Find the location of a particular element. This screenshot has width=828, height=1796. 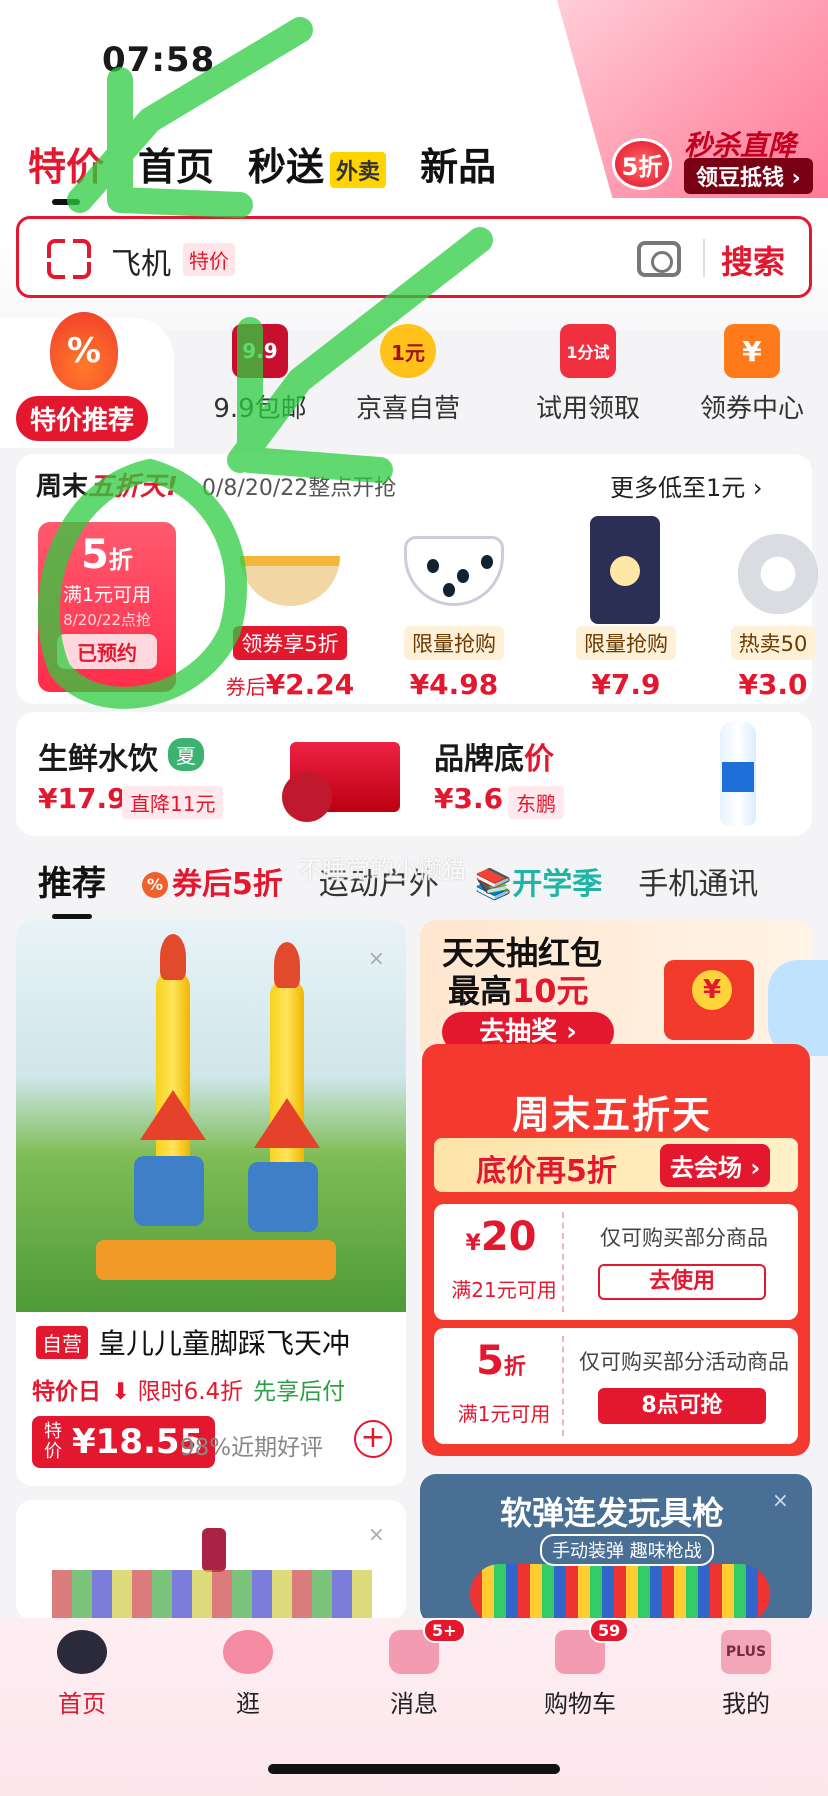

rocket-toy-image is located at coordinates (211, 1116).